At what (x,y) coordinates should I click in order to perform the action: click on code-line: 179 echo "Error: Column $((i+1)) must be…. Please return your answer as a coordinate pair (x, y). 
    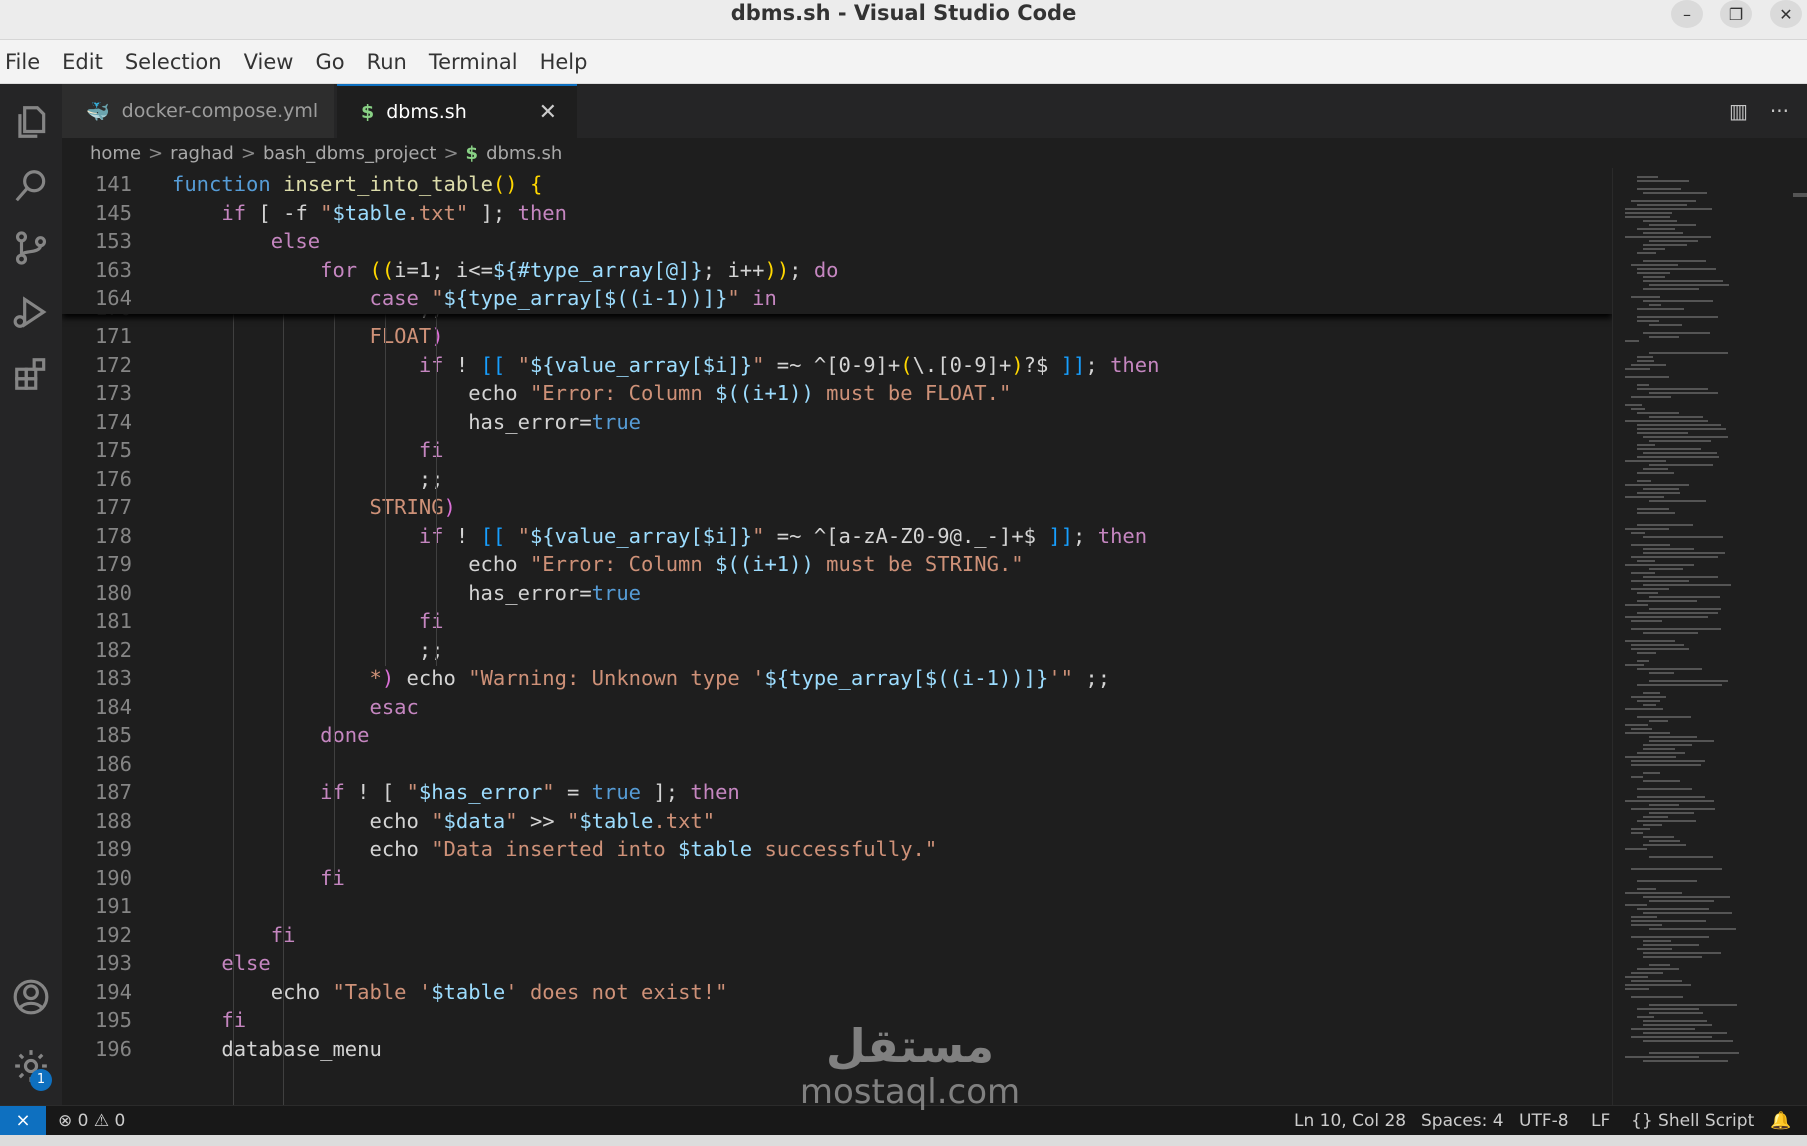
    Looking at the image, I should click on (837, 564).